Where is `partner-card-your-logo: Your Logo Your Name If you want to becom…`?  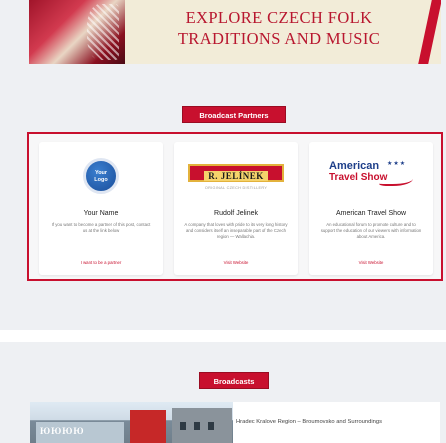
partner-card-your-logo: Your Logo Your Name If you want to becom… is located at coordinates (101, 208).